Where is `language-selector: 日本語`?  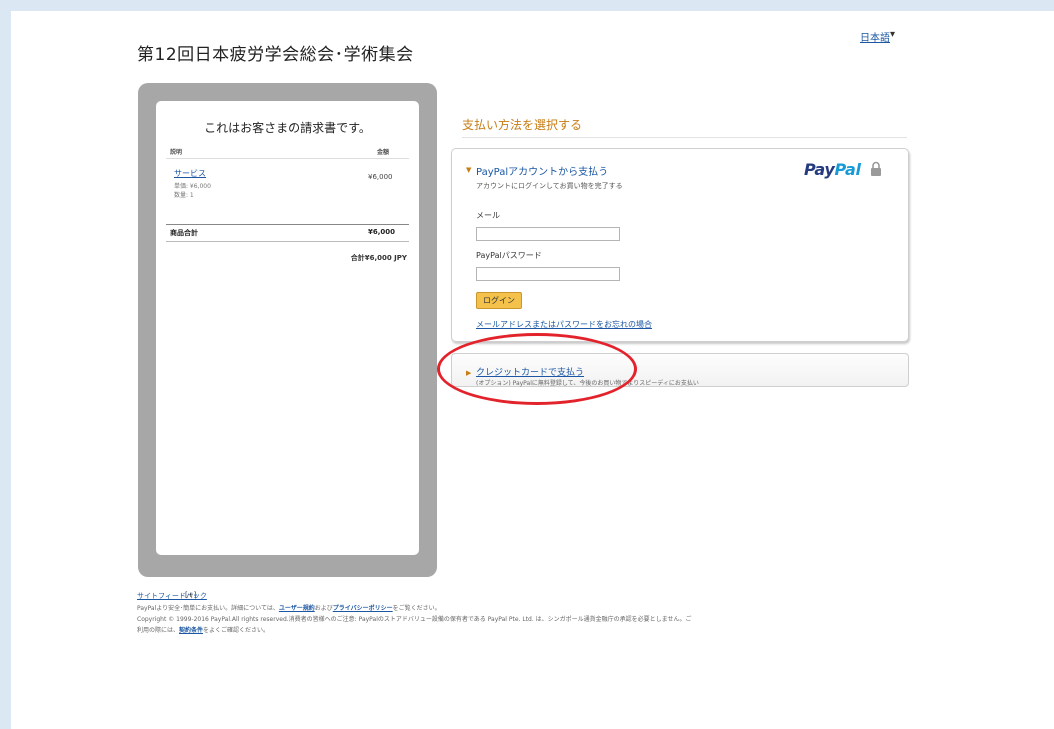 language-selector: 日本語 is located at coordinates (875, 36).